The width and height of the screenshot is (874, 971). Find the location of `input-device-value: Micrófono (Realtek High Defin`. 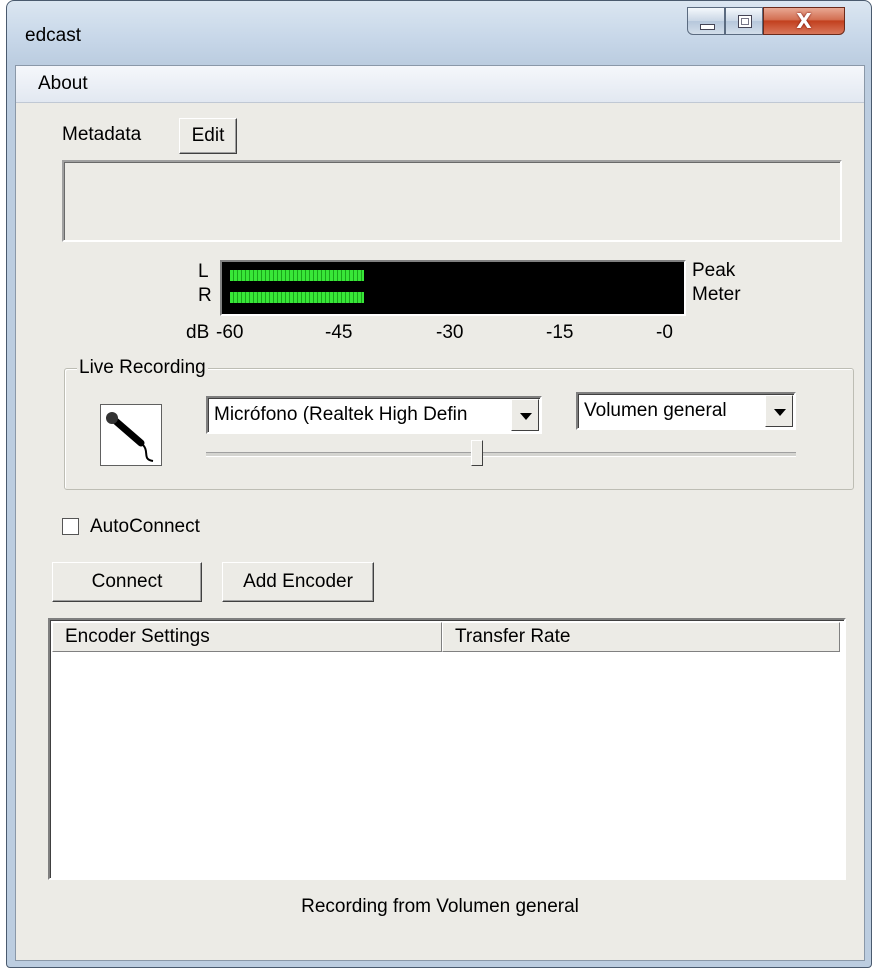

input-device-value: Micrófono (Realtek High Defin is located at coordinates (341, 414).